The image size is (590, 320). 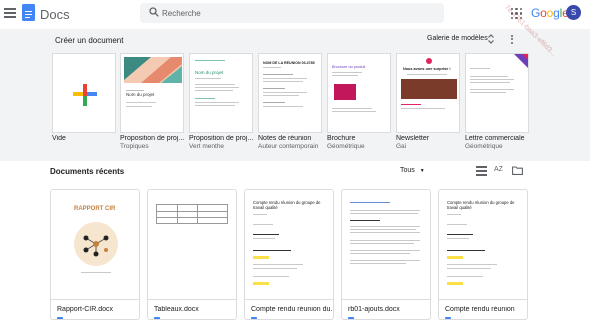 What do you see at coordinates (550, 13) in the screenshot?
I see `google-logo: Google` at bounding box center [550, 13].